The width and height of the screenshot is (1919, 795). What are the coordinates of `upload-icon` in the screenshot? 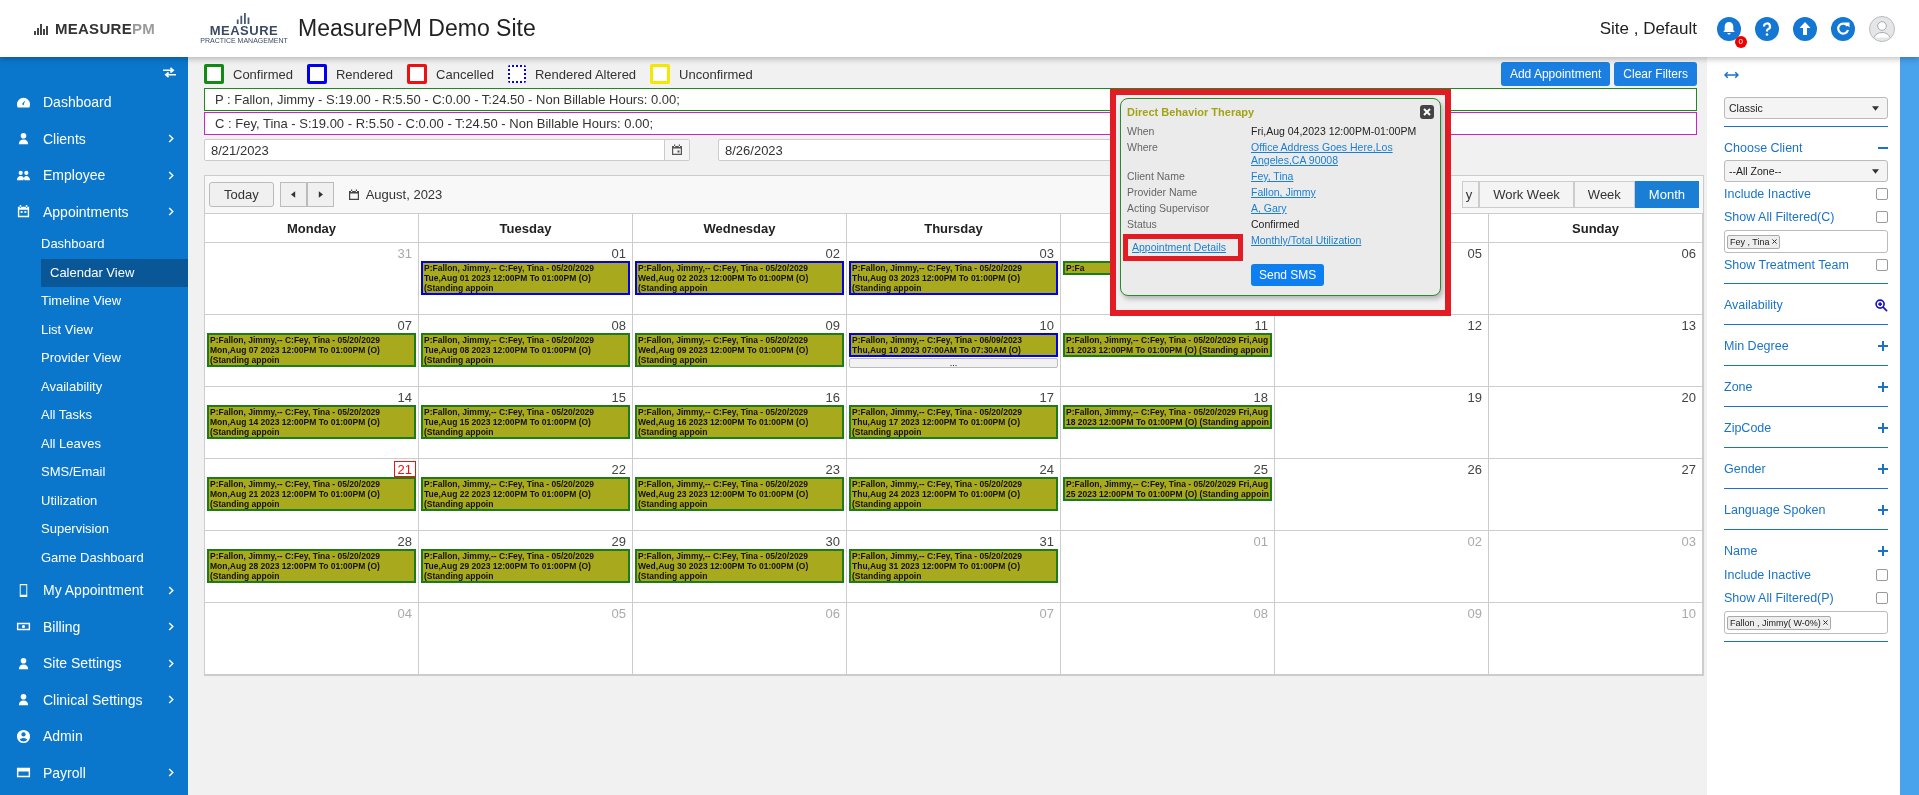 It's located at (1805, 28).